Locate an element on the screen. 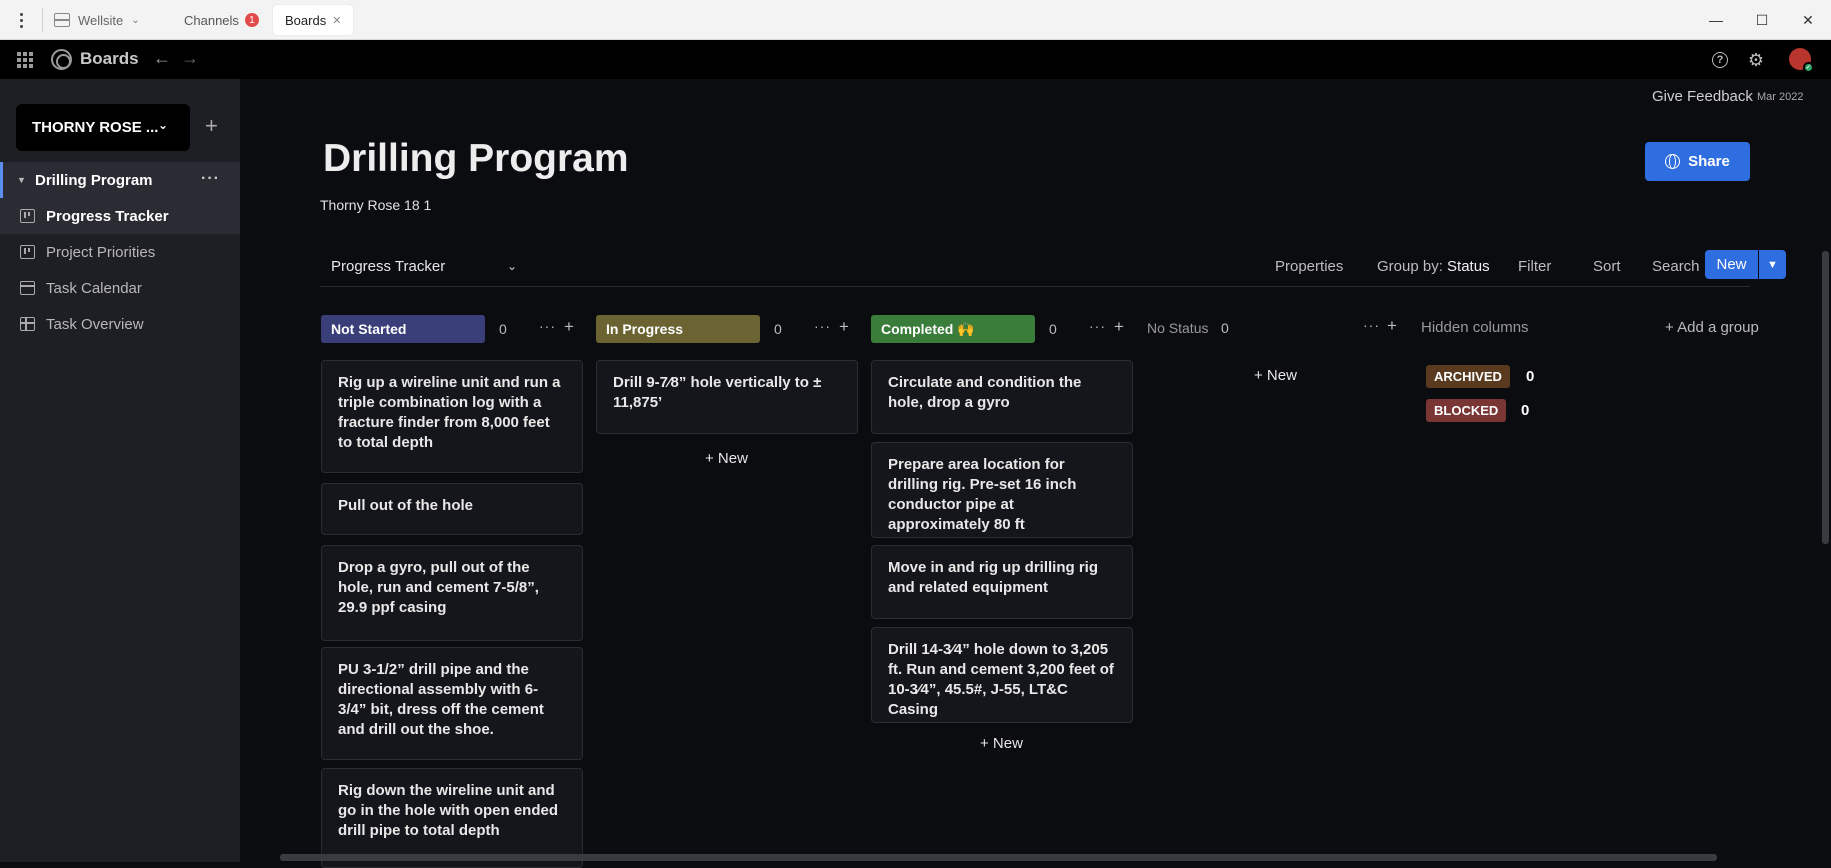 This screenshot has width=1831, height=868. minimize-button: — is located at coordinates (1716, 20).